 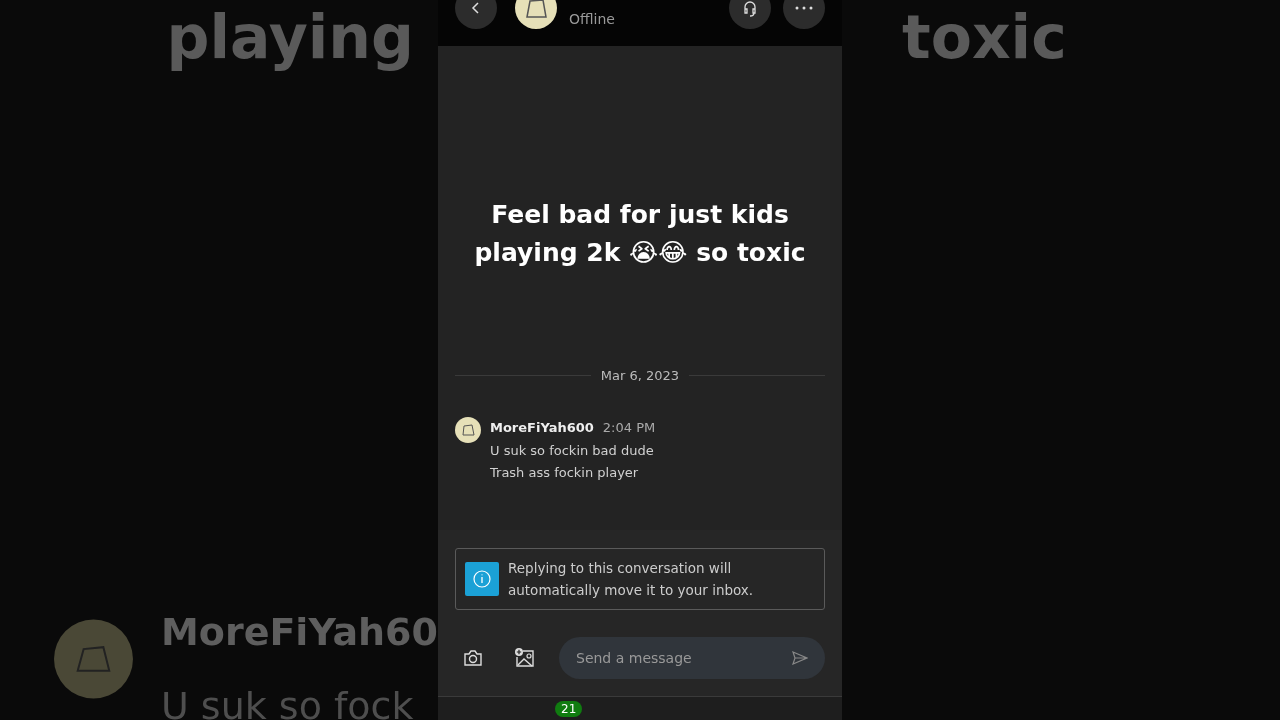 What do you see at coordinates (631, 579) in the screenshot?
I see `notice-text: Replying to this conversation will automatically move it to your inbox.` at bounding box center [631, 579].